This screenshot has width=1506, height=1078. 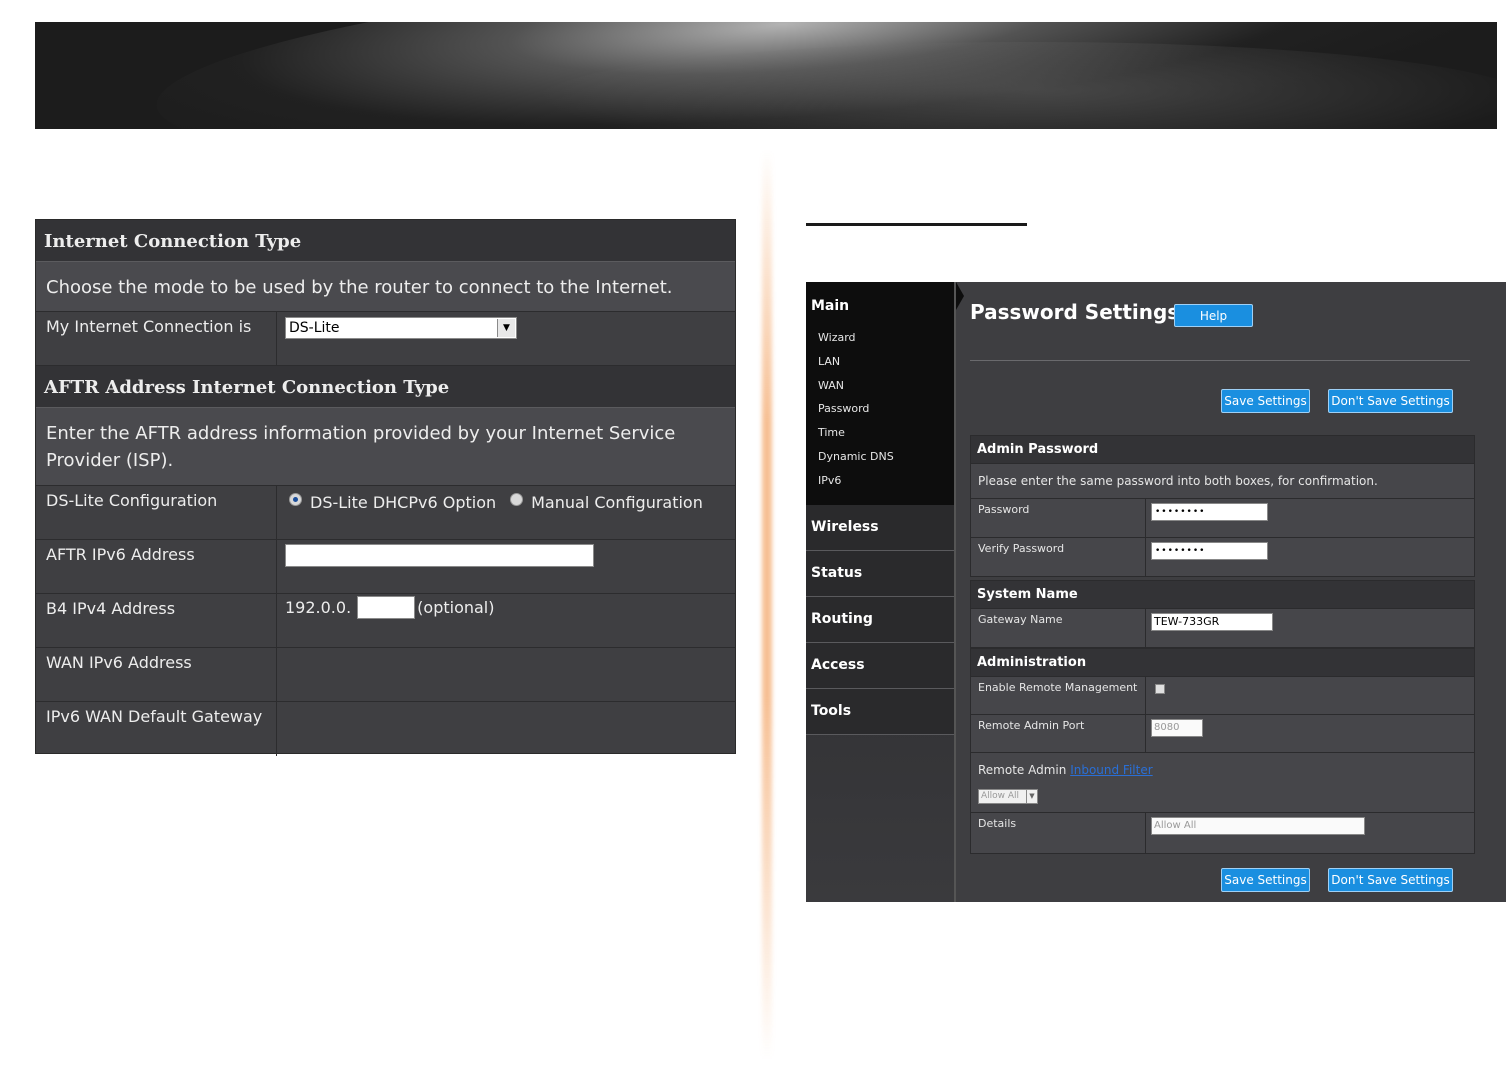 I want to click on remote-management-checkbox, so click(x=1160, y=689).